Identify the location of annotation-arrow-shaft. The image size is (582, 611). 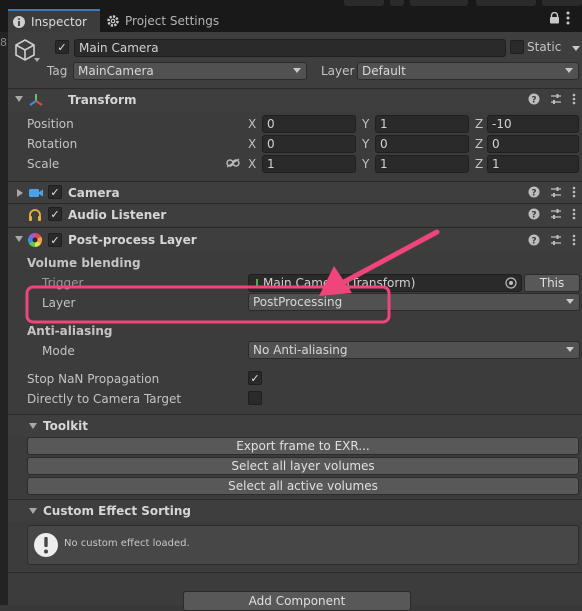
(390, 257).